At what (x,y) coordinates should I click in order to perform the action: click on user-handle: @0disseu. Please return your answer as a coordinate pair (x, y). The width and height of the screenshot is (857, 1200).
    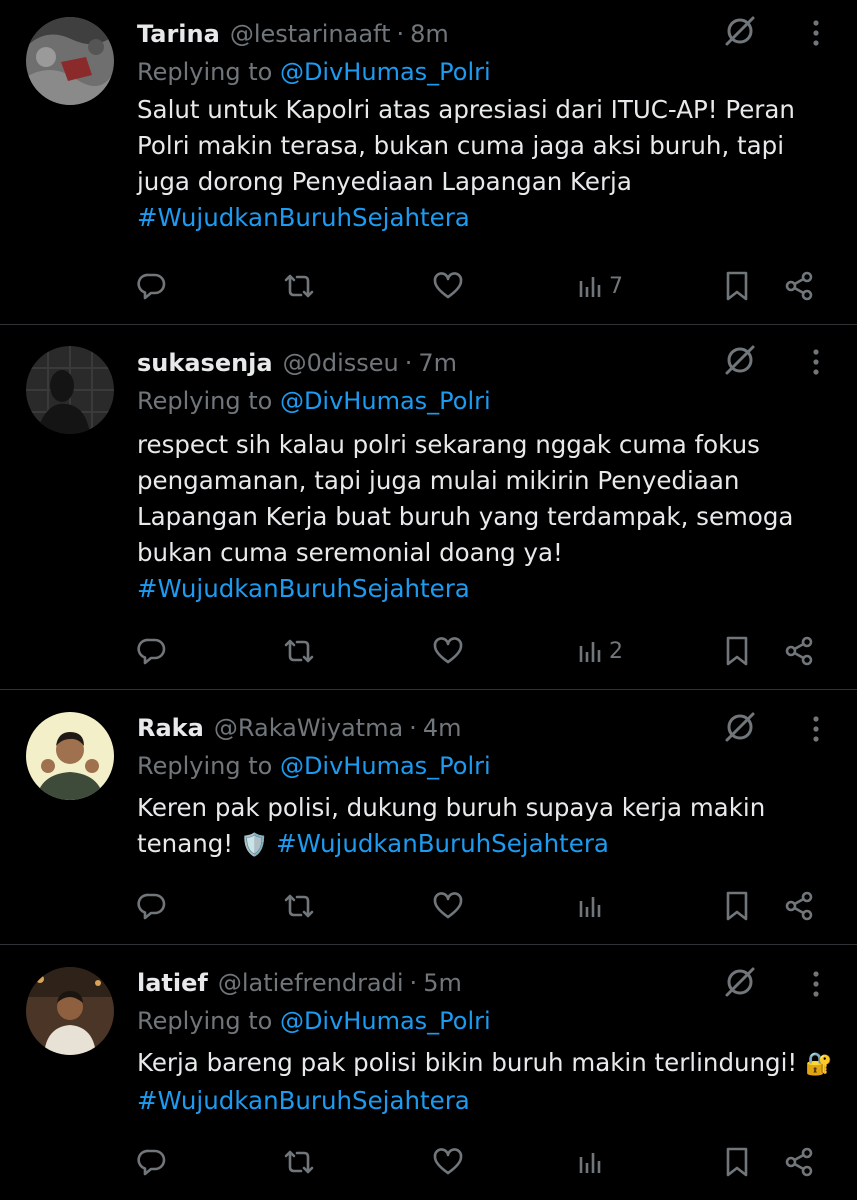
    Looking at the image, I should click on (341, 363).